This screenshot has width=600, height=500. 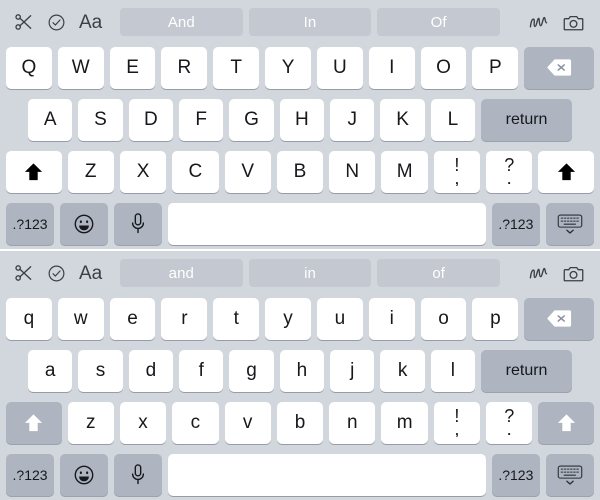 I want to click on dismiss-keyboard-key-lower, so click(x=570, y=474).